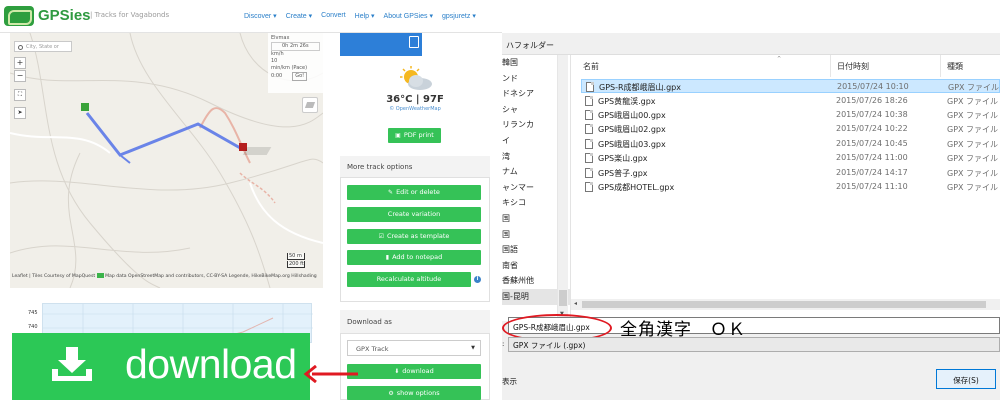  What do you see at coordinates (417, 257) in the screenshot?
I see `add-notepad-label: Add to notepad` at bounding box center [417, 257].